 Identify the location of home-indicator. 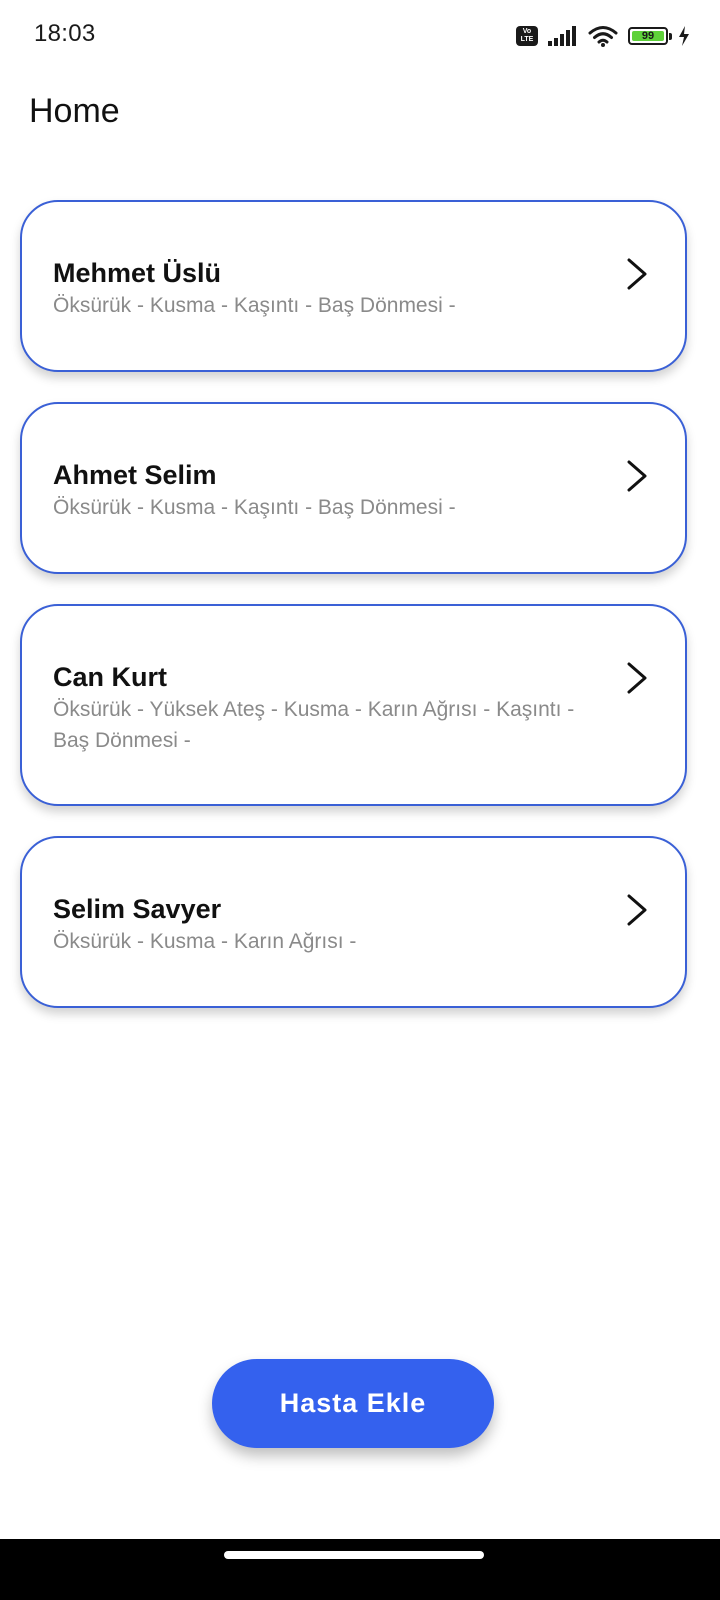
(354, 1555).